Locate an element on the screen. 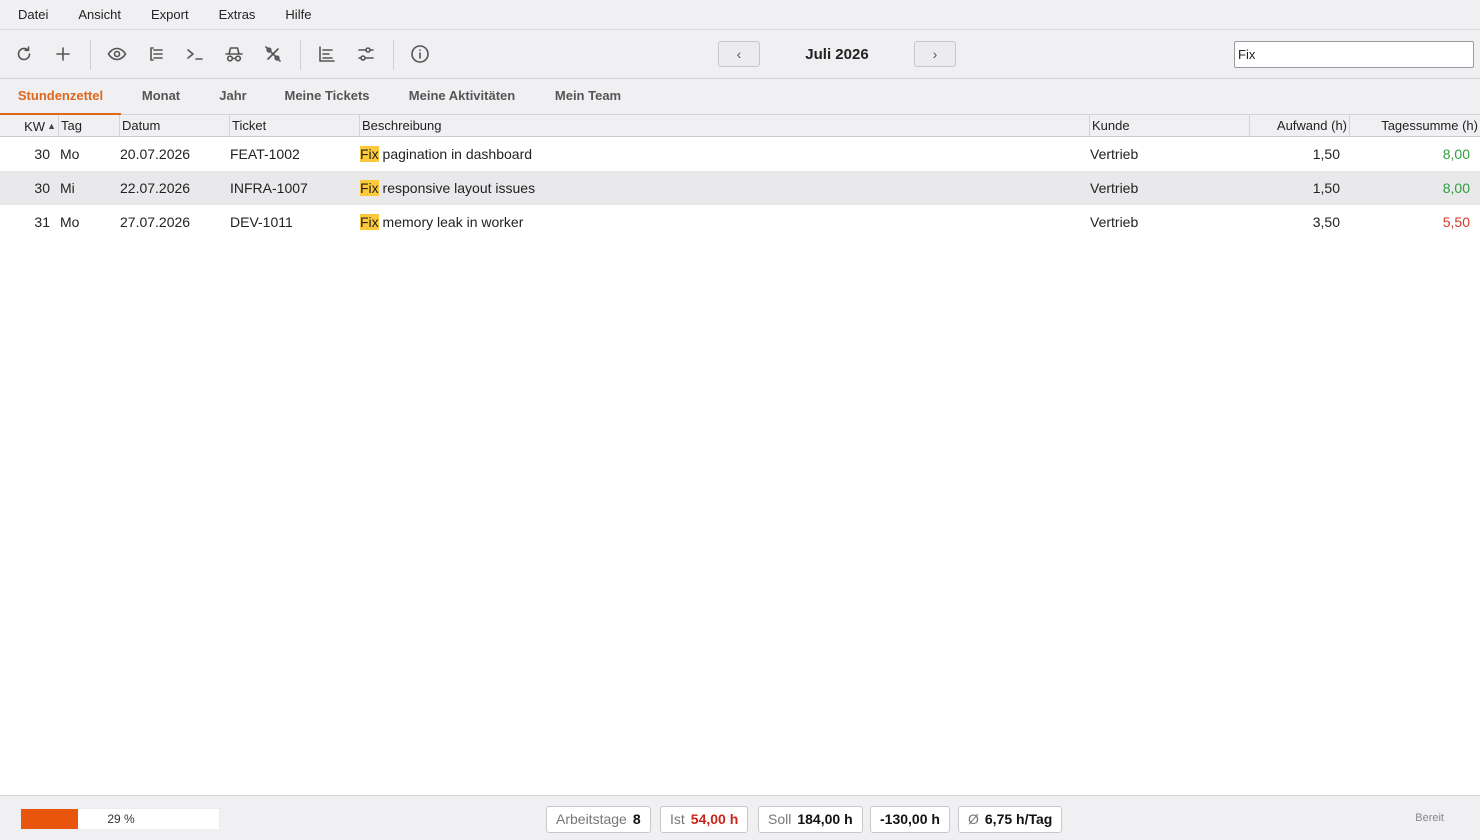  cell-kw: 31 is located at coordinates (42, 222).